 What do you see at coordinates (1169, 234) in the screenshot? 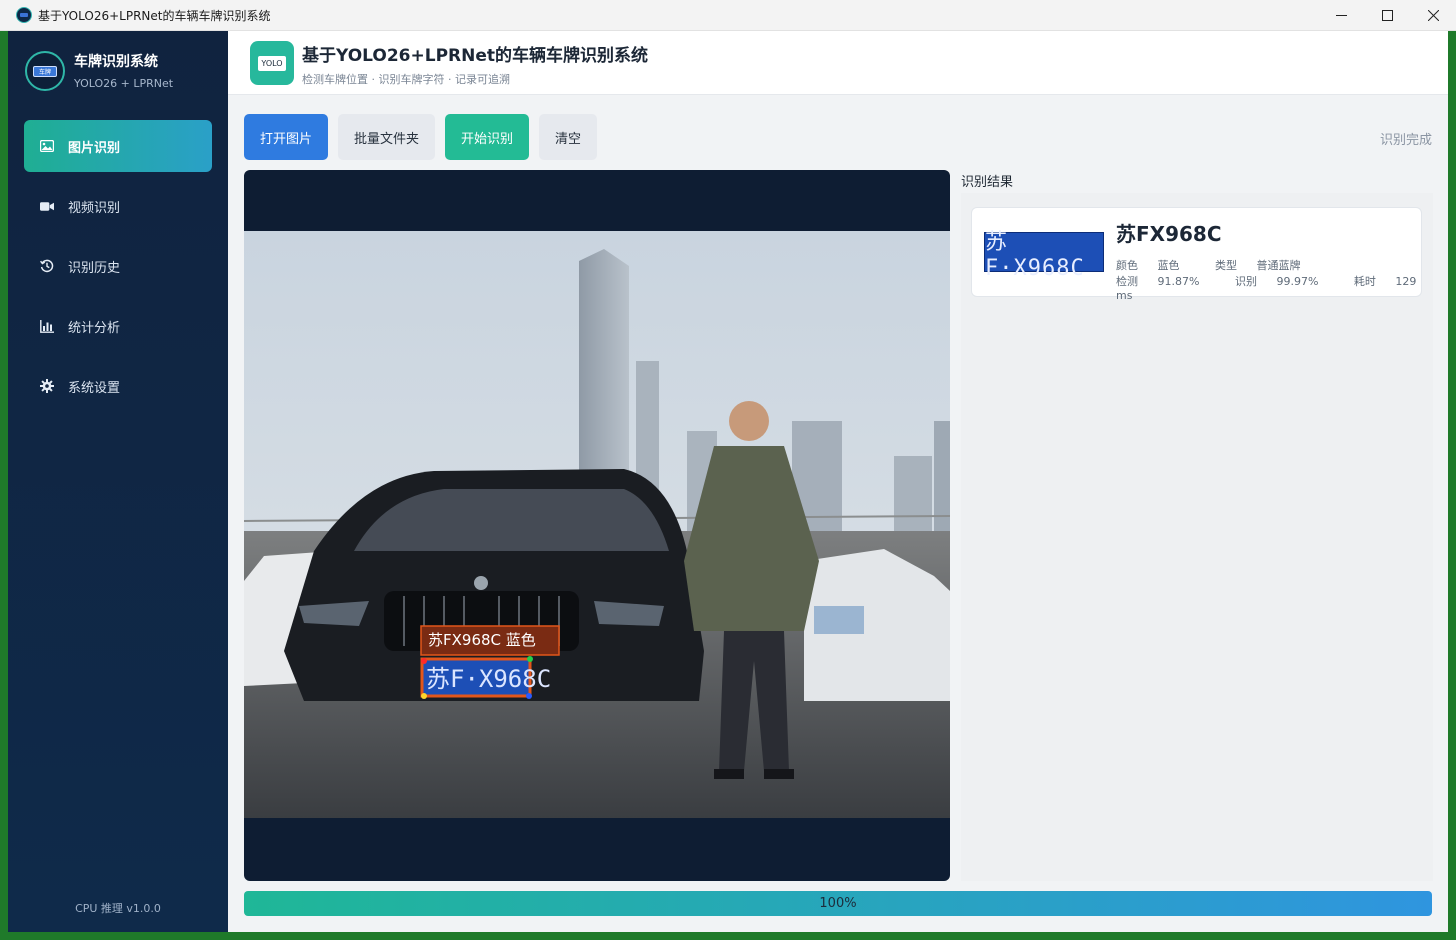
I see `plate-number: 苏FX968C` at bounding box center [1169, 234].